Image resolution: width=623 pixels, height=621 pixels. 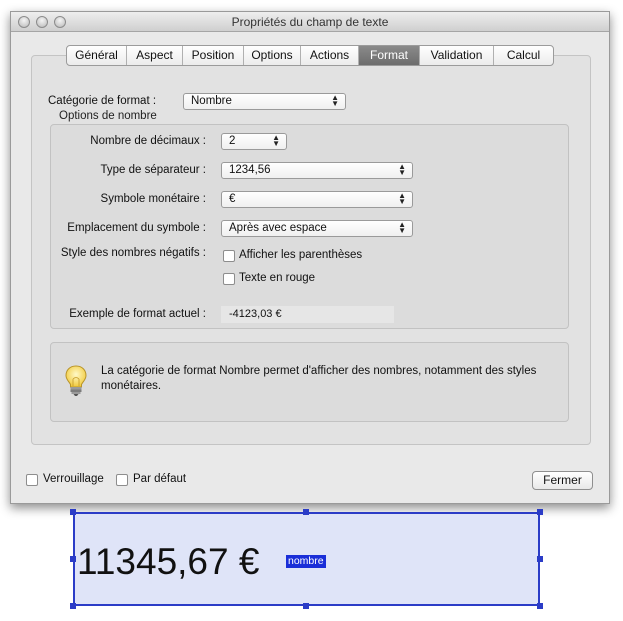 I want to click on sample-format-label: Exemple de format actuel :, so click(x=137, y=314).